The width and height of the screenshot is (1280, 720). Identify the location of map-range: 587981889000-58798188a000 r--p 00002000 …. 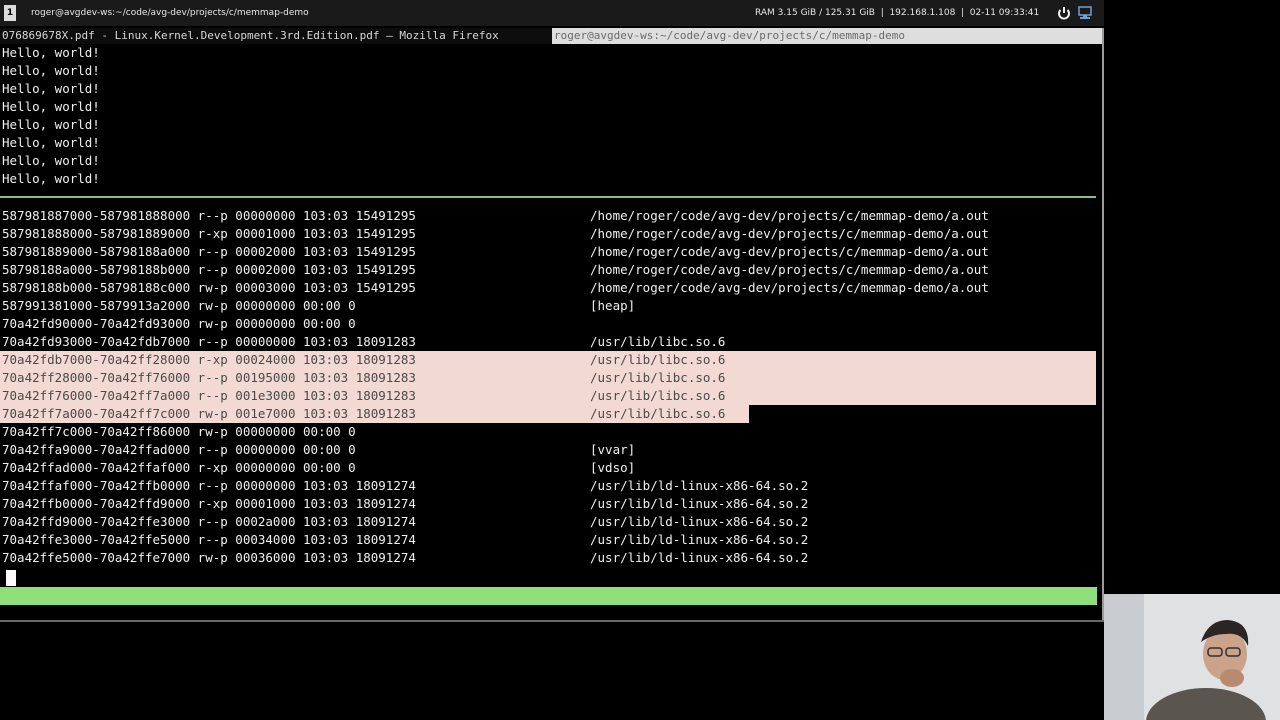
(209, 251).